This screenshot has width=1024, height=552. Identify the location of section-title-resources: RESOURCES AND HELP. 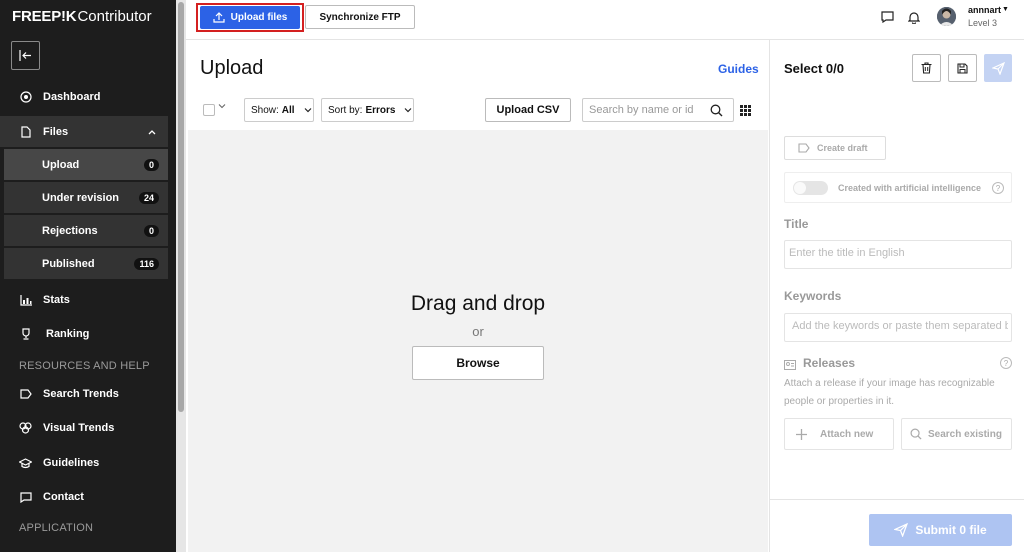
(84, 366).